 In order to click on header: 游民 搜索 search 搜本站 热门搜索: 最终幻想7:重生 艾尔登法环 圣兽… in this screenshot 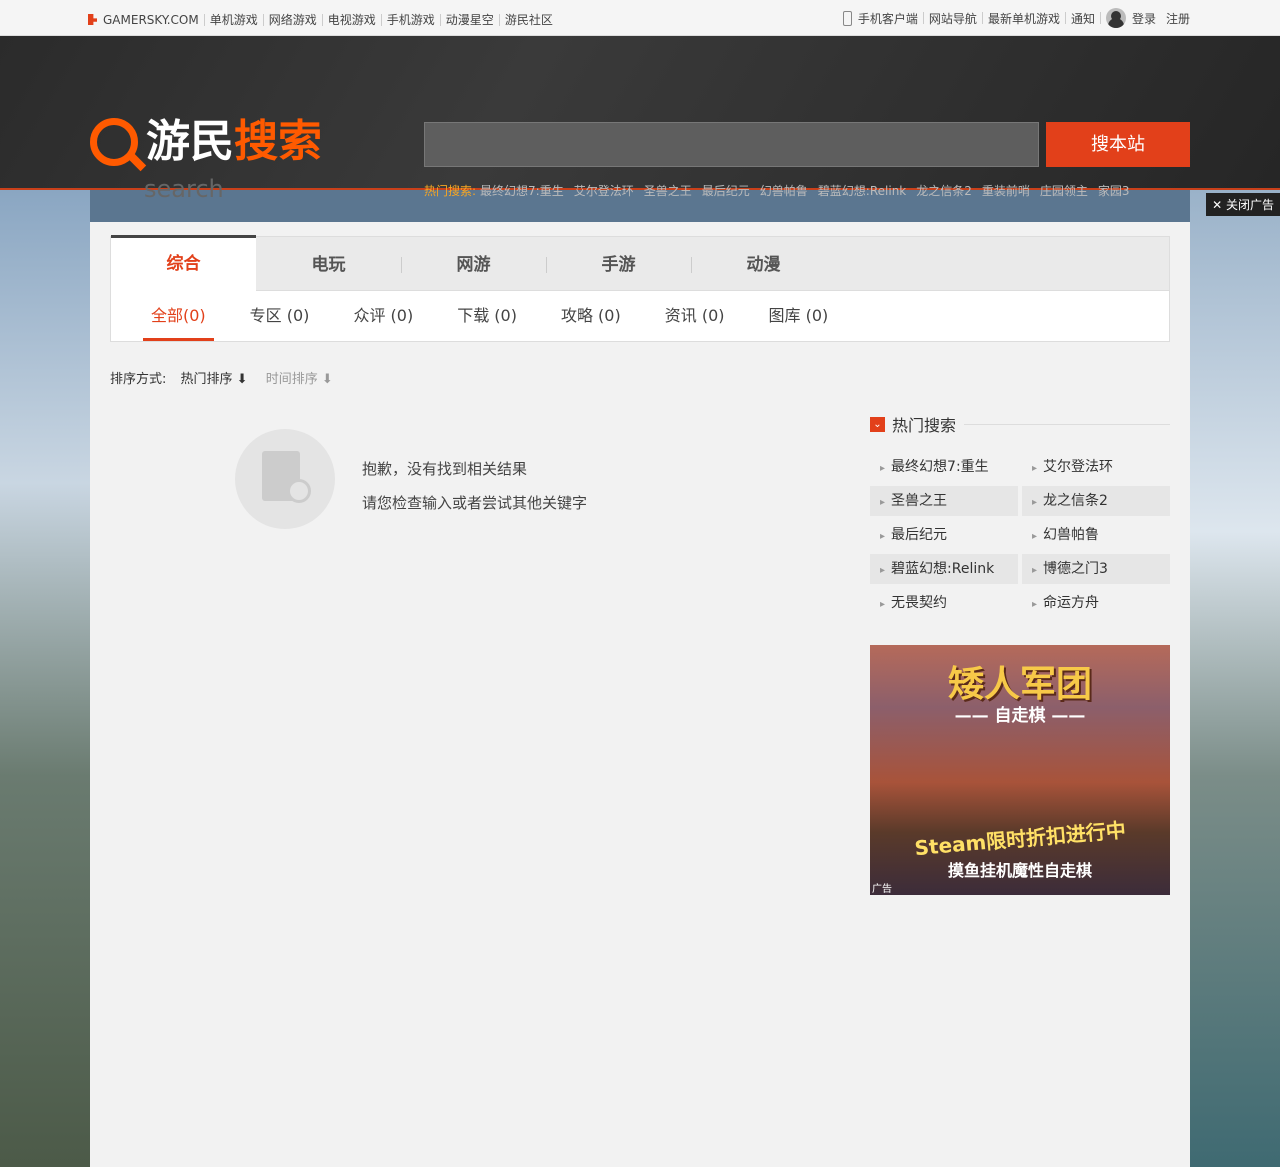, I will do `click(640, 119)`.